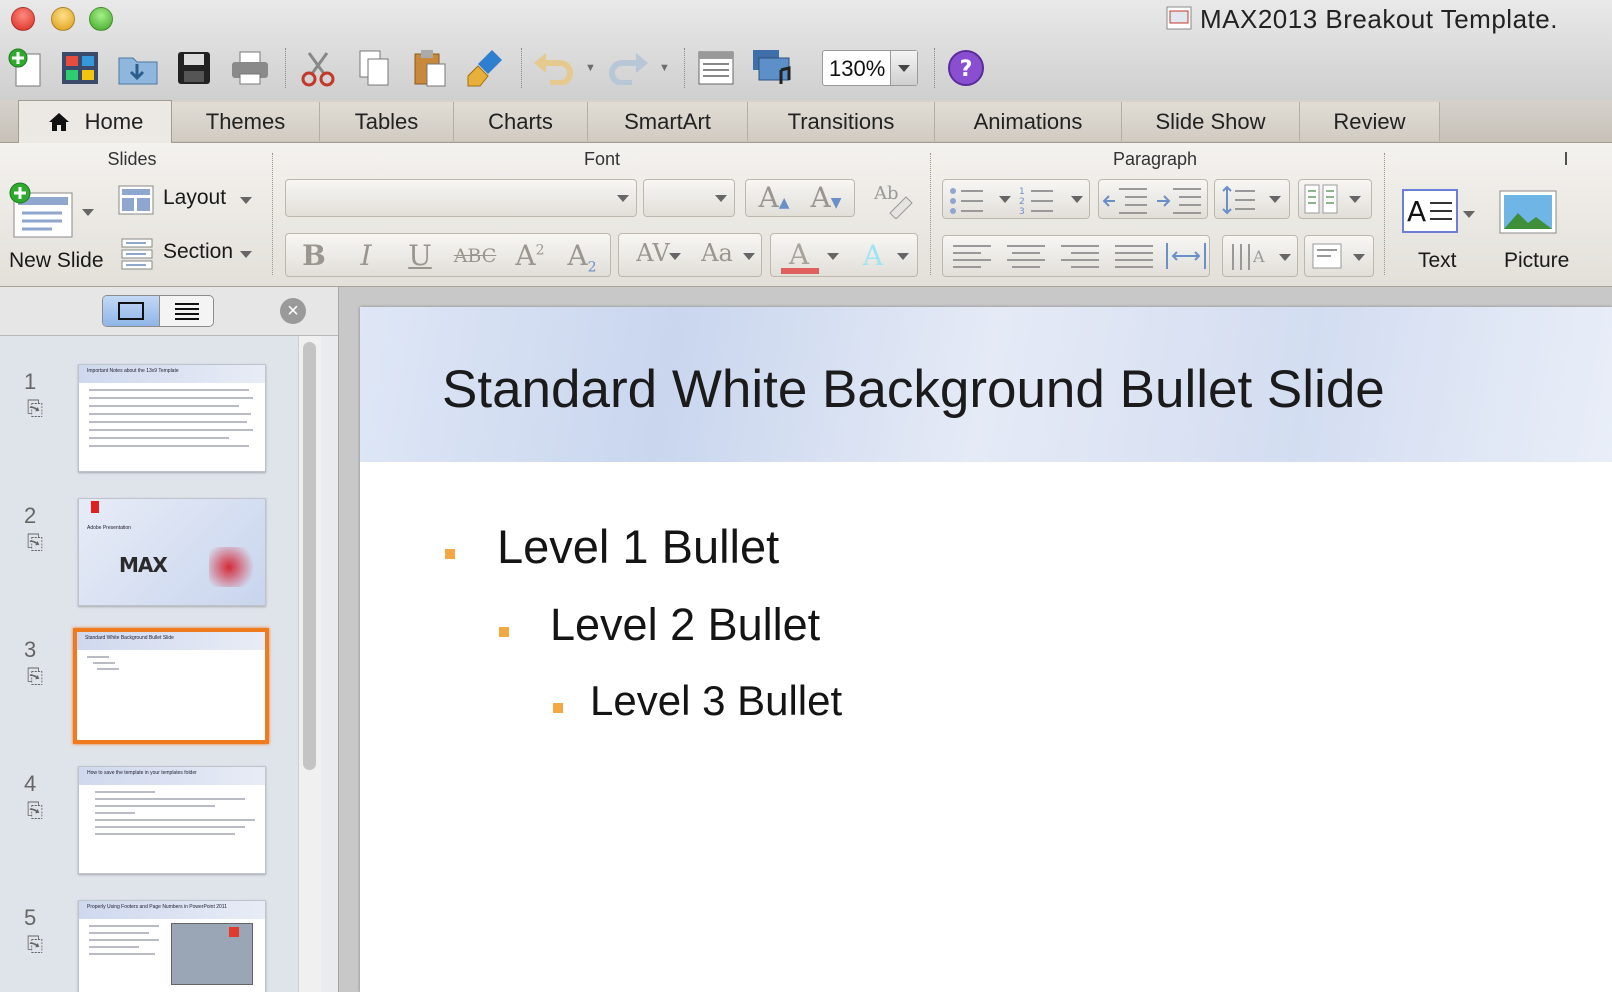 The height and width of the screenshot is (992, 1612). Describe the element at coordinates (1005, 199) in the screenshot. I see `bullets-dropdown-icon` at that location.